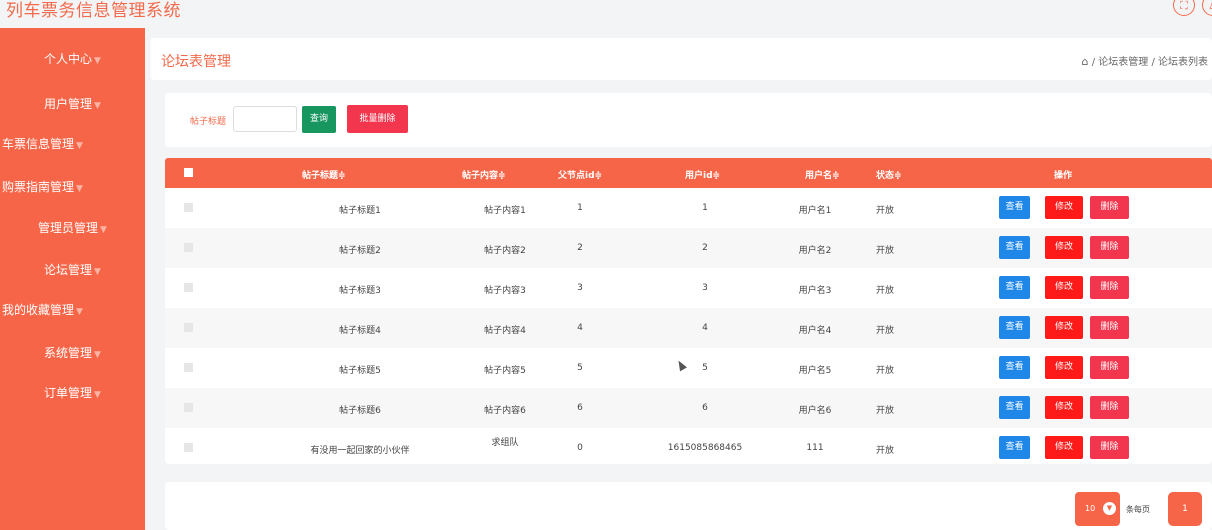  What do you see at coordinates (360, 411) in the screenshot?
I see `cell-title: 帖子标题6` at bounding box center [360, 411].